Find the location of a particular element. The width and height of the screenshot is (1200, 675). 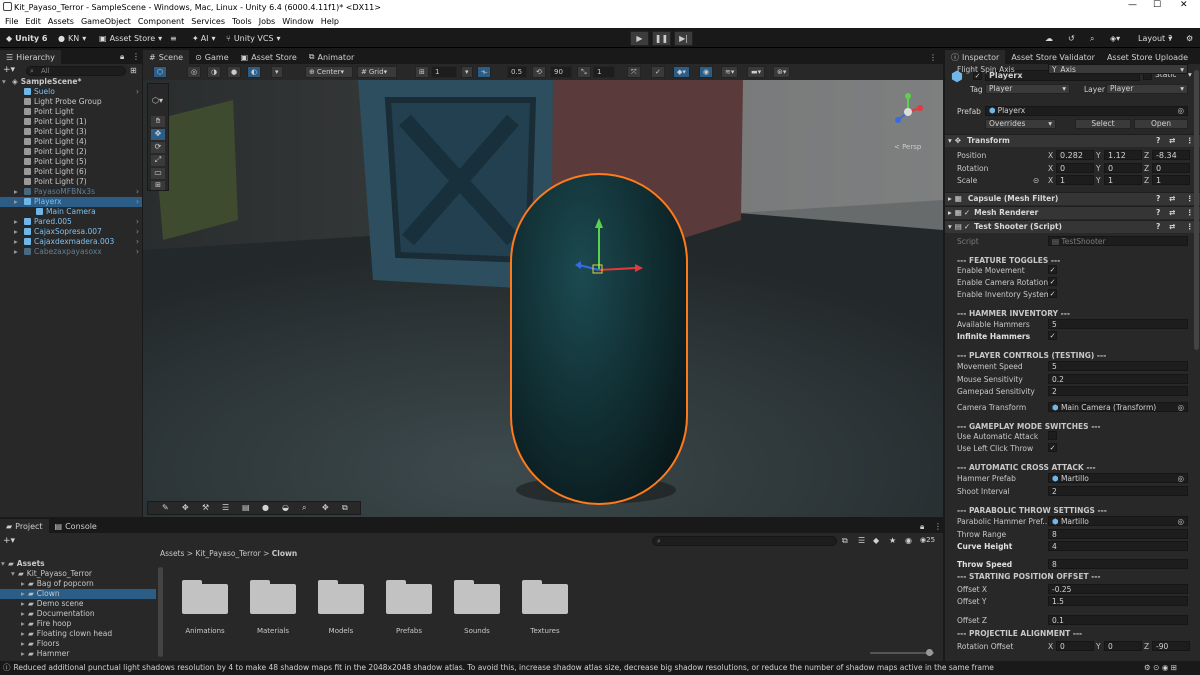

scale-axis-label: X is located at coordinates (1050, 180).